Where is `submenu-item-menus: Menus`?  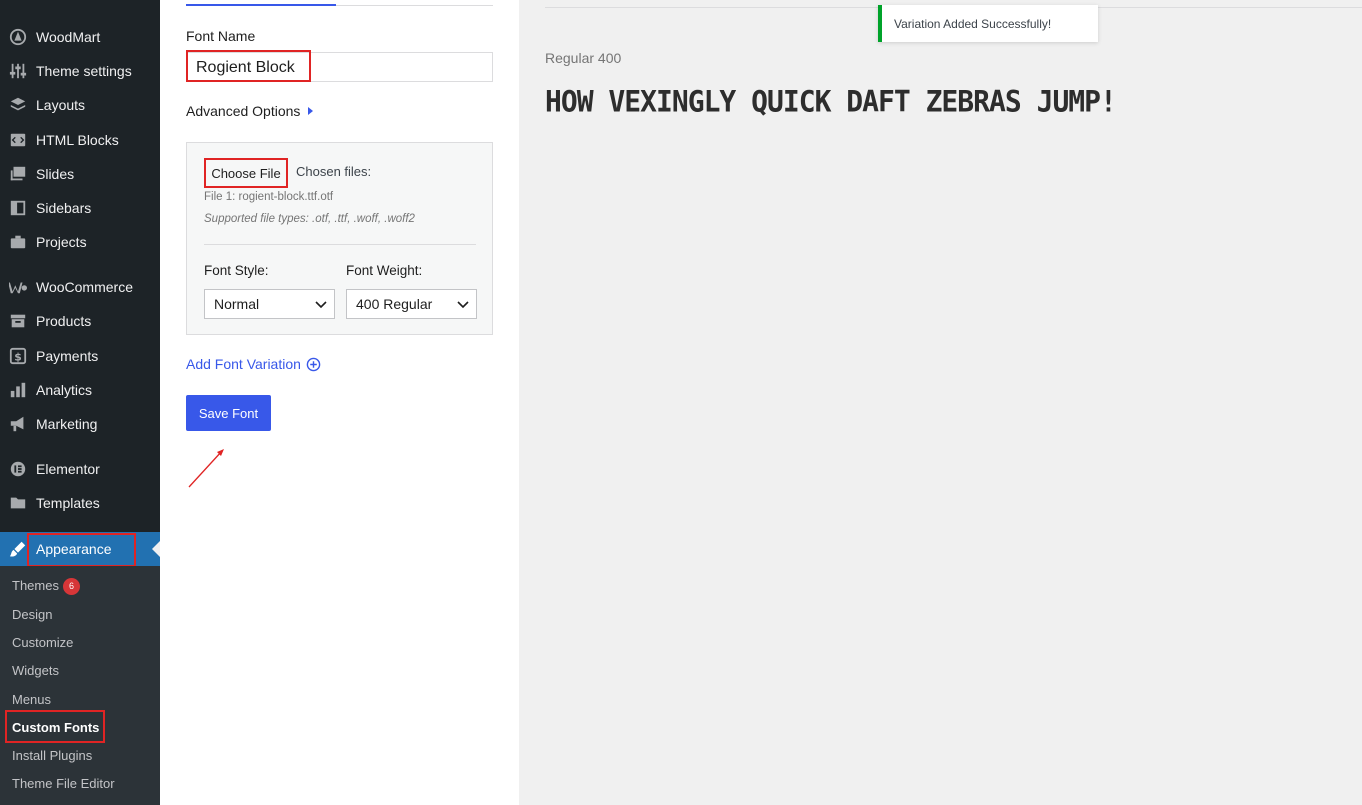
submenu-item-menus: Menus is located at coordinates (31, 699).